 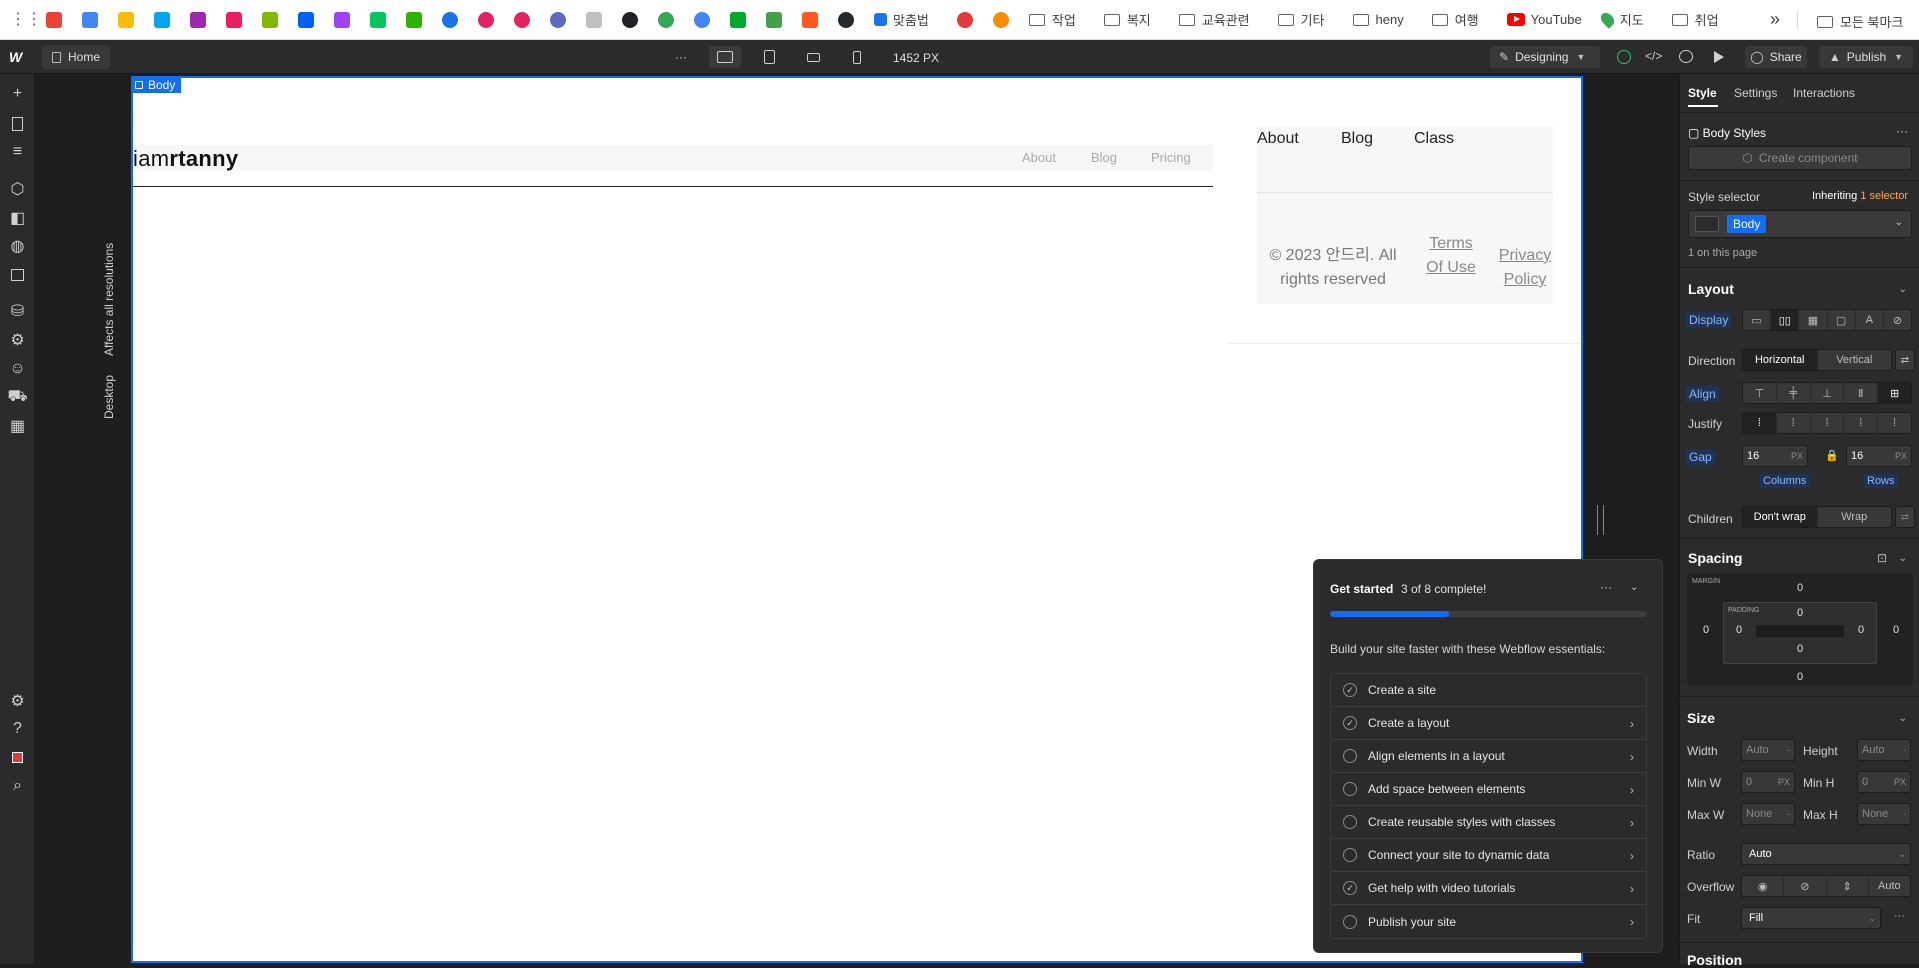 I want to click on justify-around-icon: ⁞, so click(x=1894, y=423).